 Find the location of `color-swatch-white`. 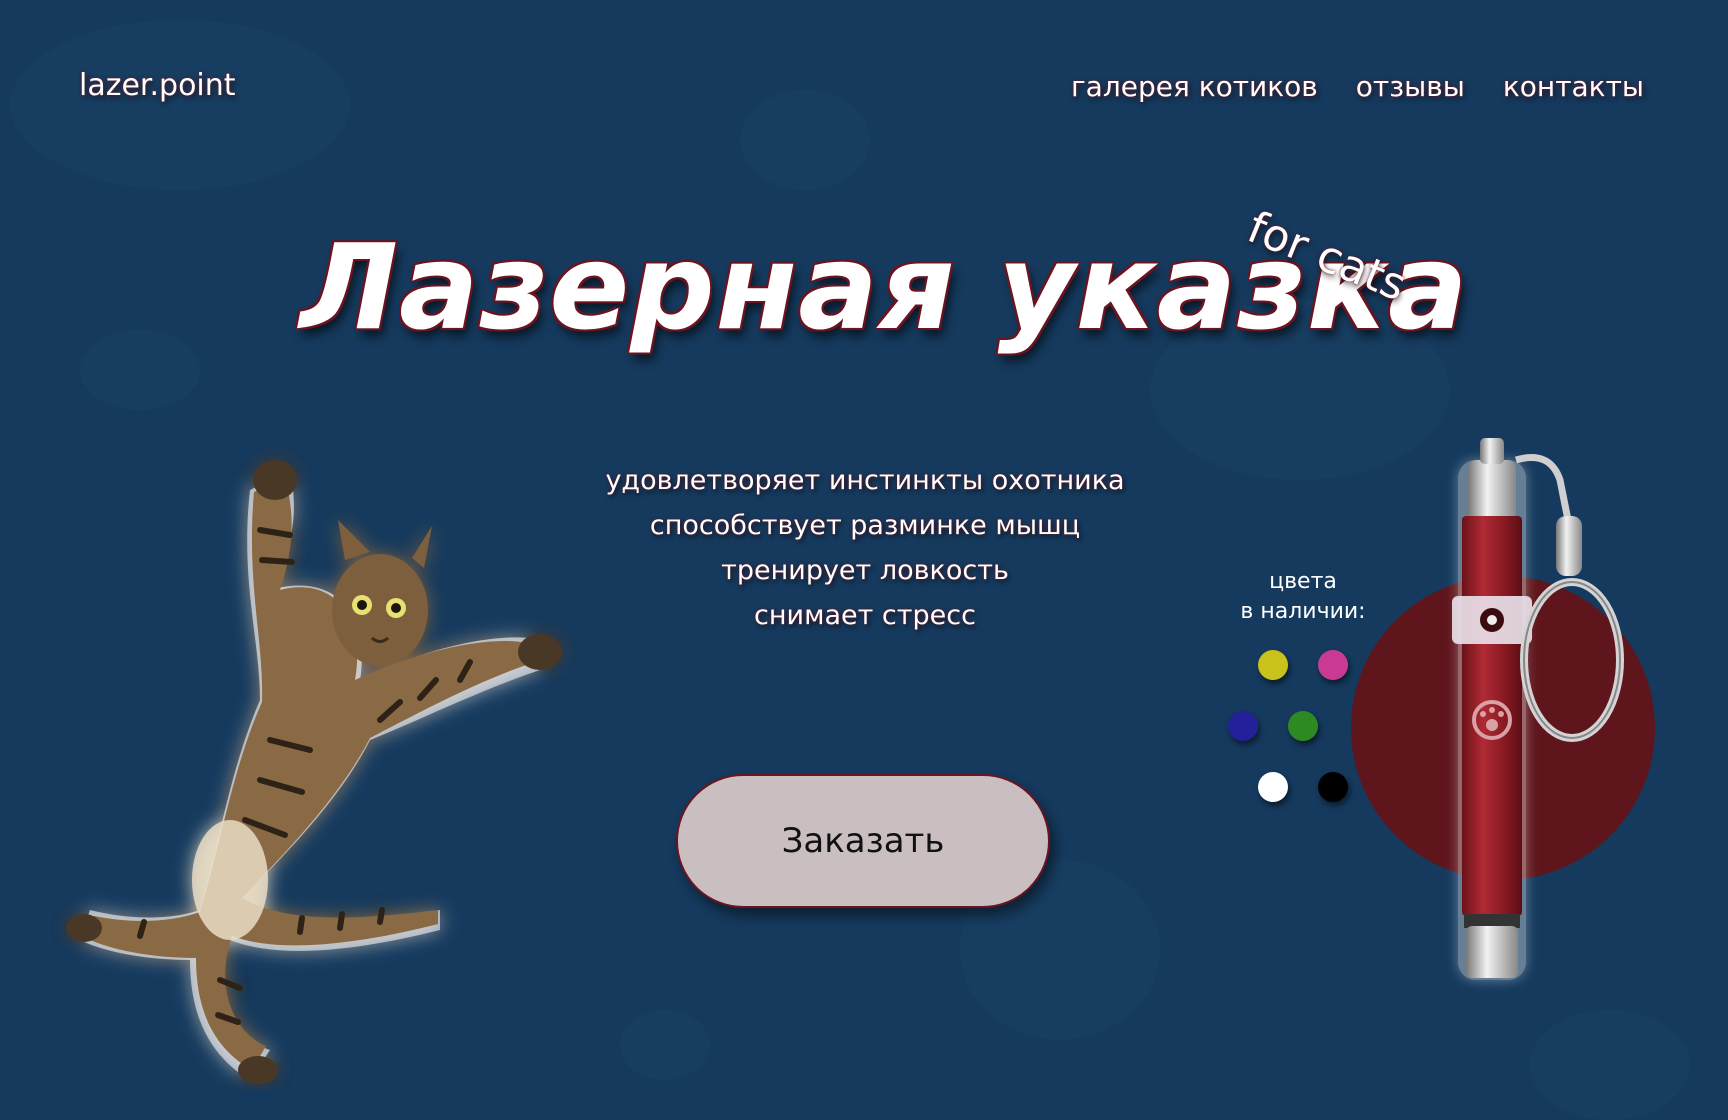

color-swatch-white is located at coordinates (1273, 787).